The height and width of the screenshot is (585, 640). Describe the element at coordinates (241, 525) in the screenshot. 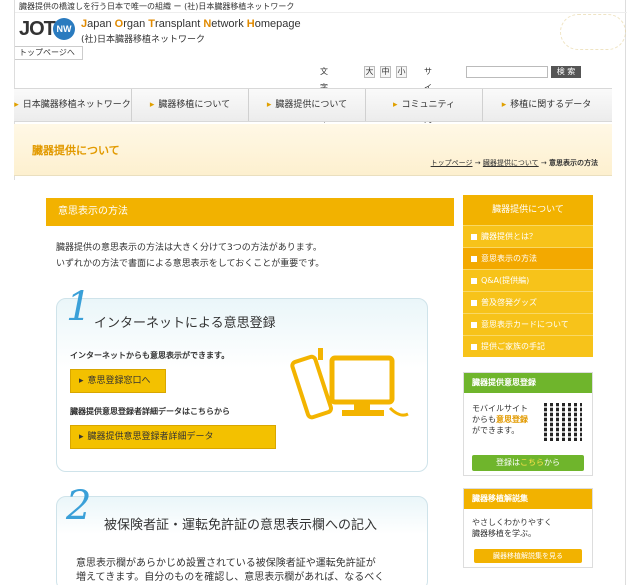

I see `method-2-title: 被保険者証・運転免許証の意思表示欄への記入` at that location.